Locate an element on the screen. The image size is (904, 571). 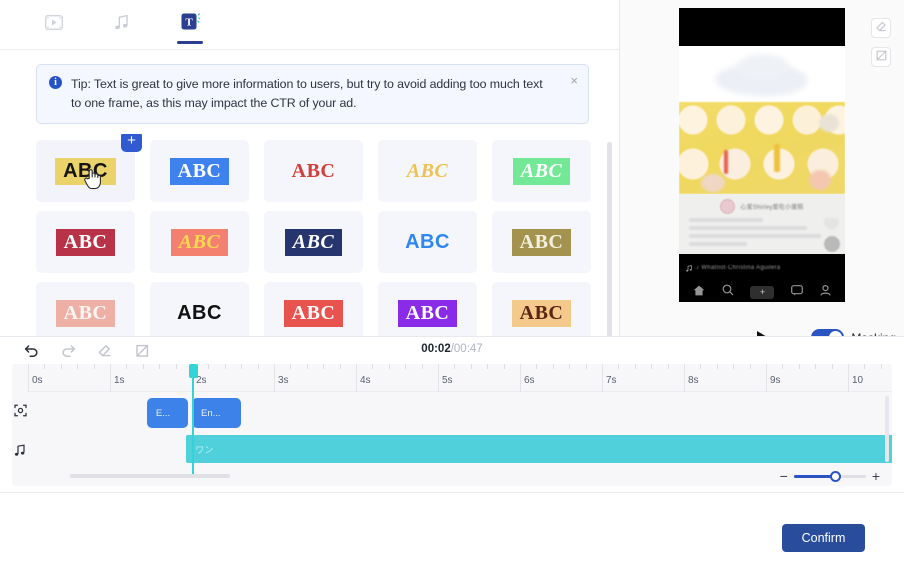
close-icon: × is located at coordinates (574, 80).